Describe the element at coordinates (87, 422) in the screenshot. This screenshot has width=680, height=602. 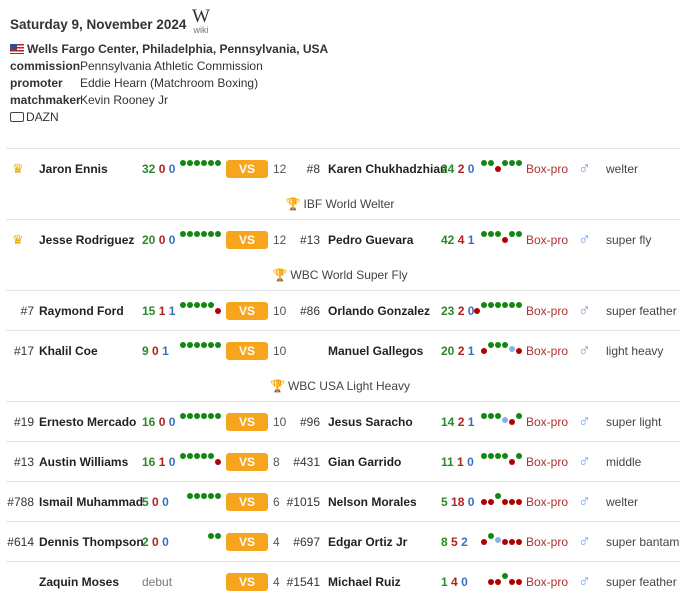
I see `fighter-a-name: Ernesto Mercado` at that location.